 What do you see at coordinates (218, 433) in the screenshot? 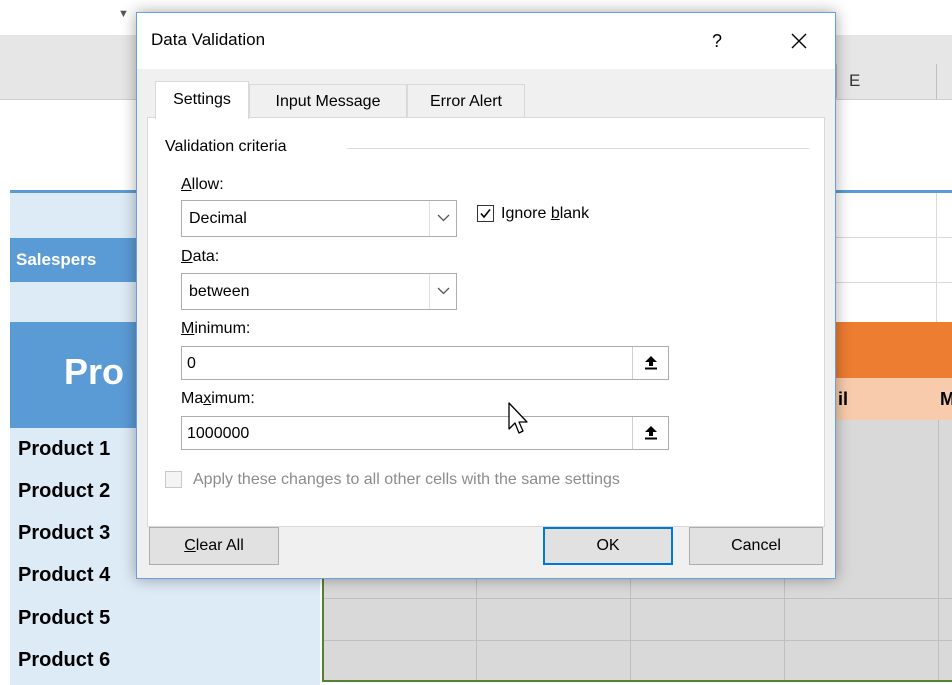
I see `maximum-value: 1000000` at bounding box center [218, 433].